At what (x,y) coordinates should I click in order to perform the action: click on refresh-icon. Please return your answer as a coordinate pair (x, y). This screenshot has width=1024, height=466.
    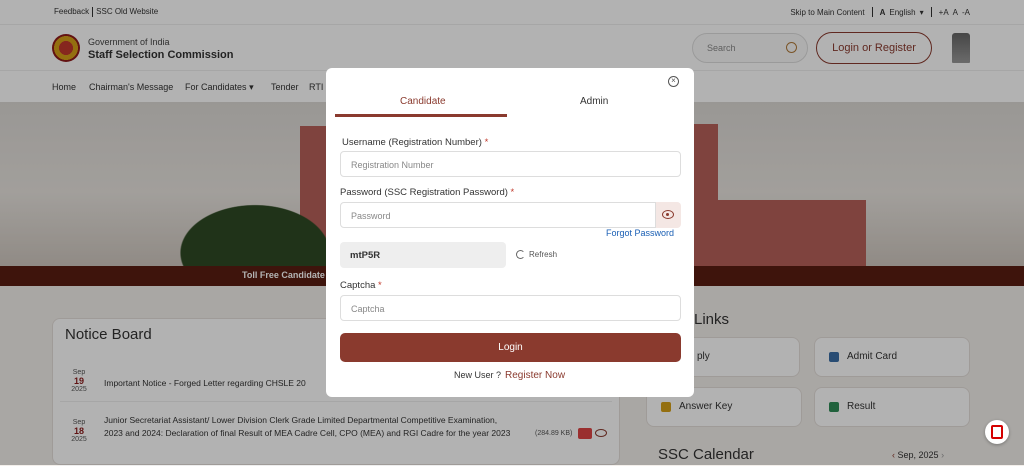
    Looking at the image, I should click on (520, 255).